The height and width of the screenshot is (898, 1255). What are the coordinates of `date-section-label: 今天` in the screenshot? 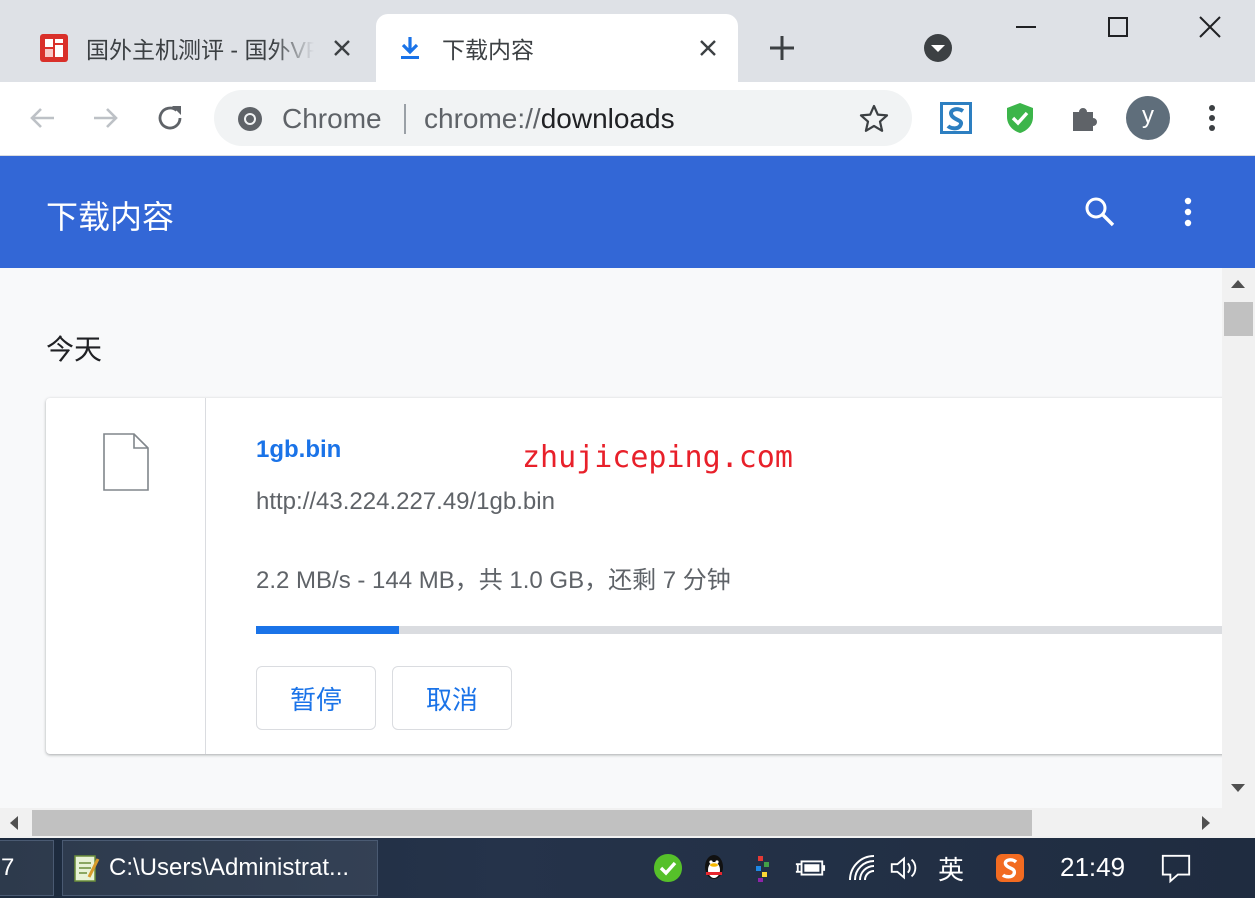 It's located at (74, 349).